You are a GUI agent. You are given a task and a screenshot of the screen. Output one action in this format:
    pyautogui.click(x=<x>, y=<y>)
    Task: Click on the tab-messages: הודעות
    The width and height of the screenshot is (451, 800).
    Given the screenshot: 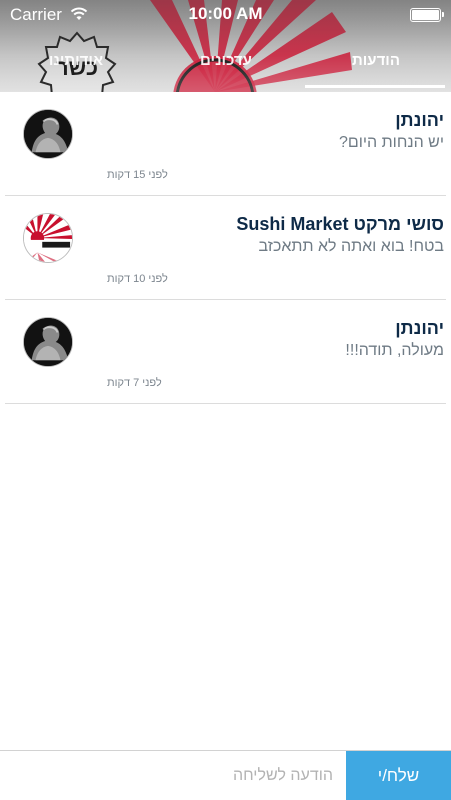 What is the action you would take?
    pyautogui.click(x=376, y=68)
    